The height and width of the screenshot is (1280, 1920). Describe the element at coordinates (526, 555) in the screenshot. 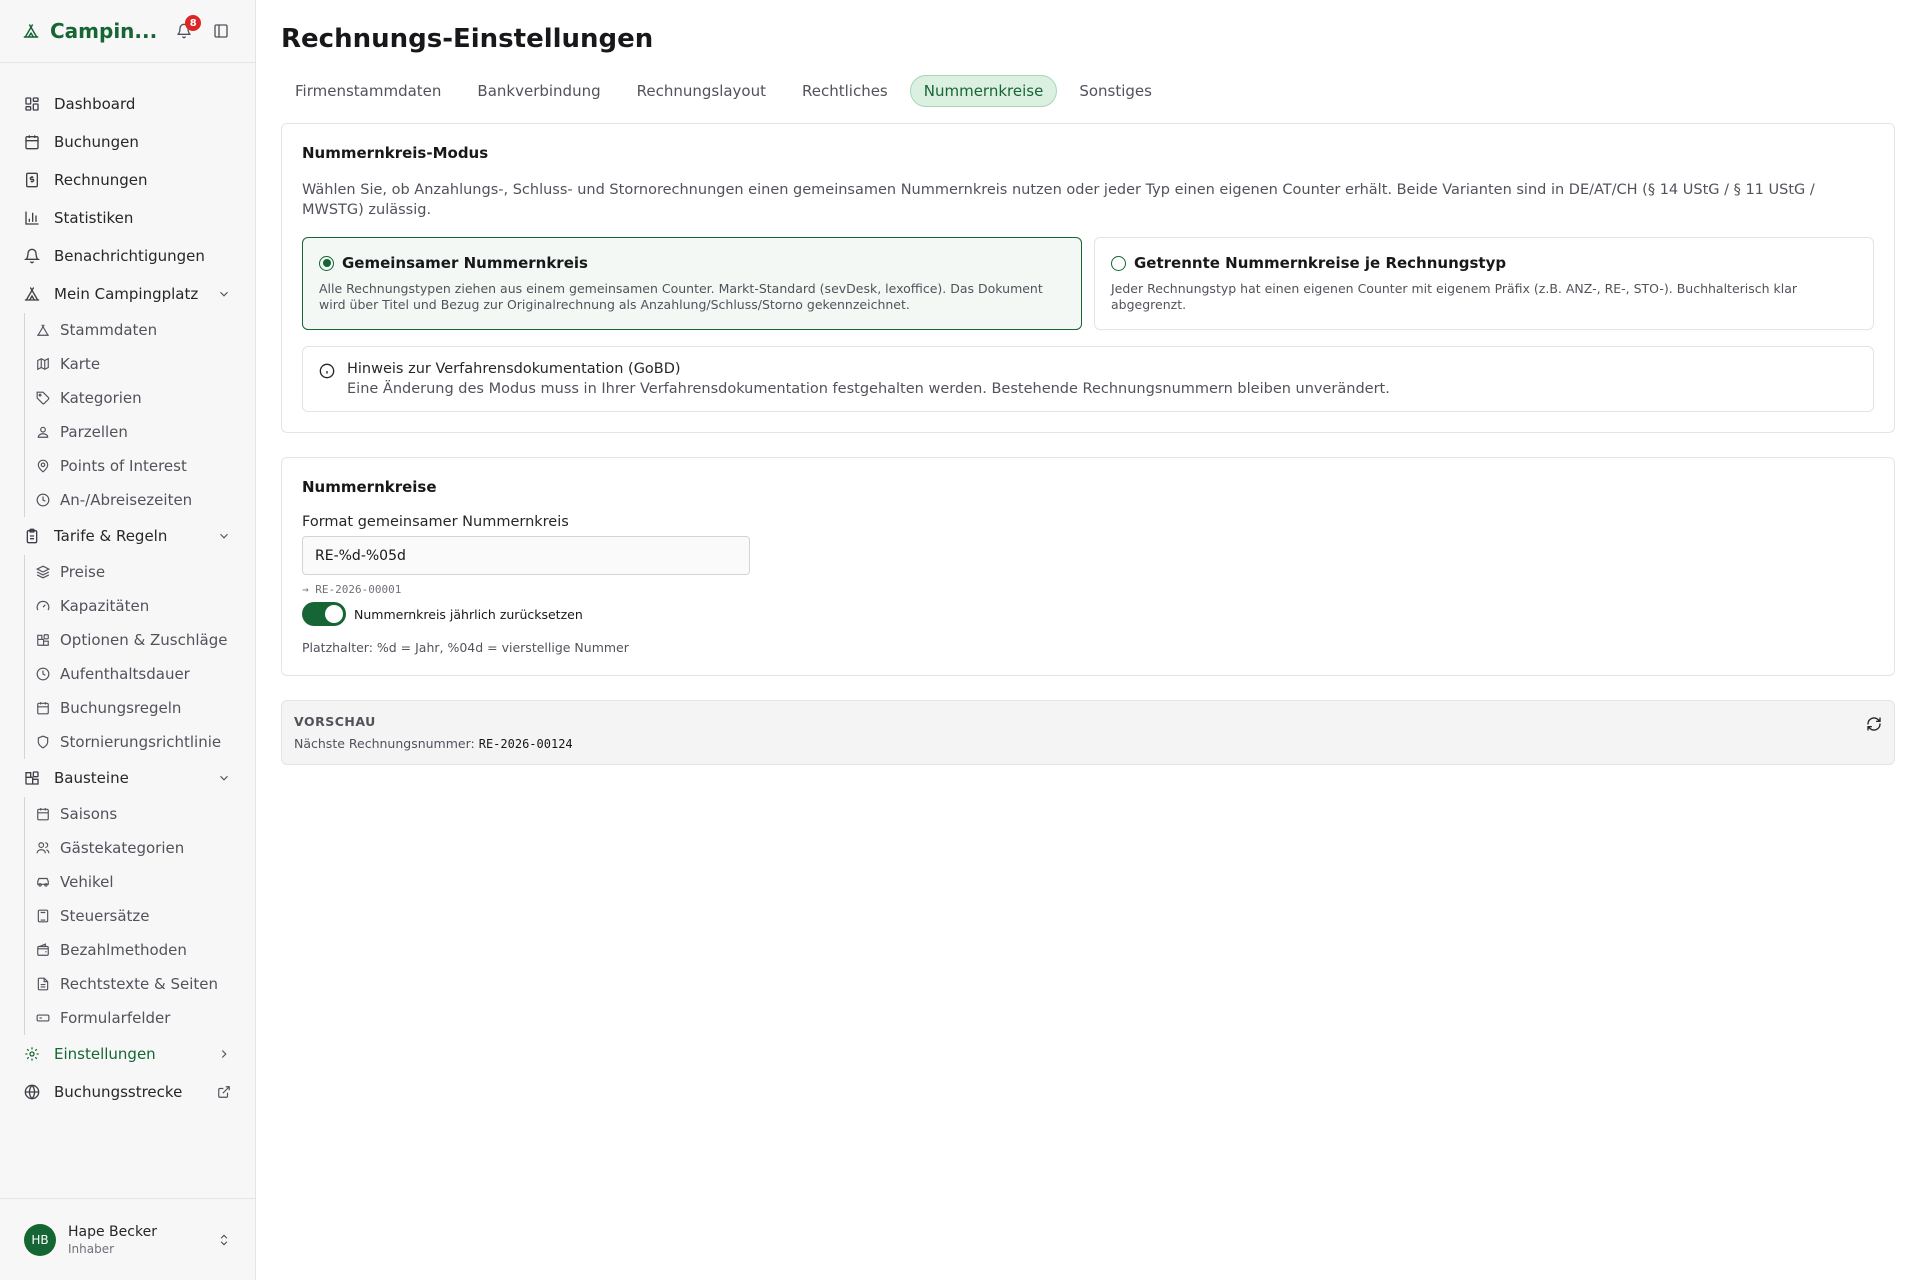

I see `format-input` at that location.